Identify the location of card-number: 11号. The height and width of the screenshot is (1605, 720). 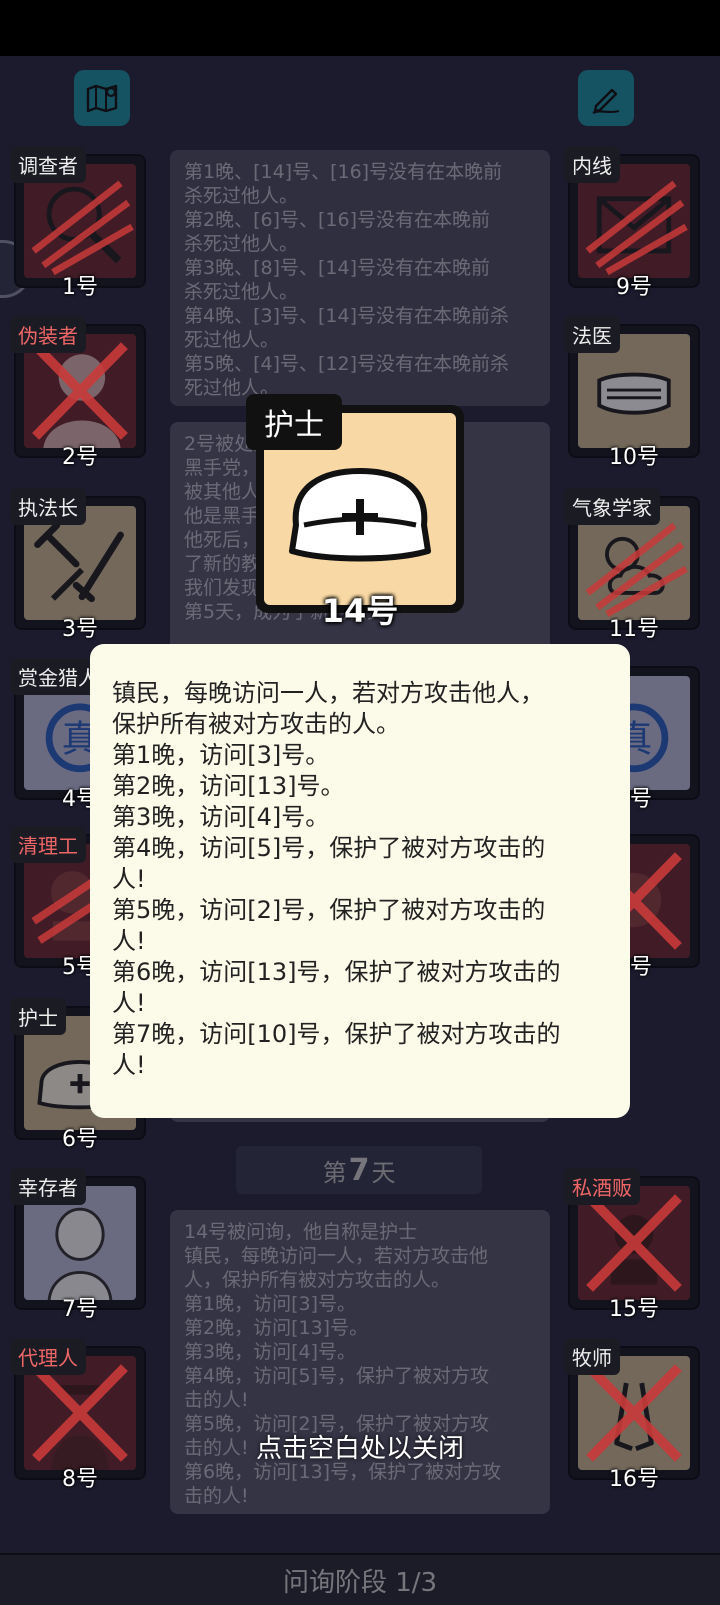
(634, 629).